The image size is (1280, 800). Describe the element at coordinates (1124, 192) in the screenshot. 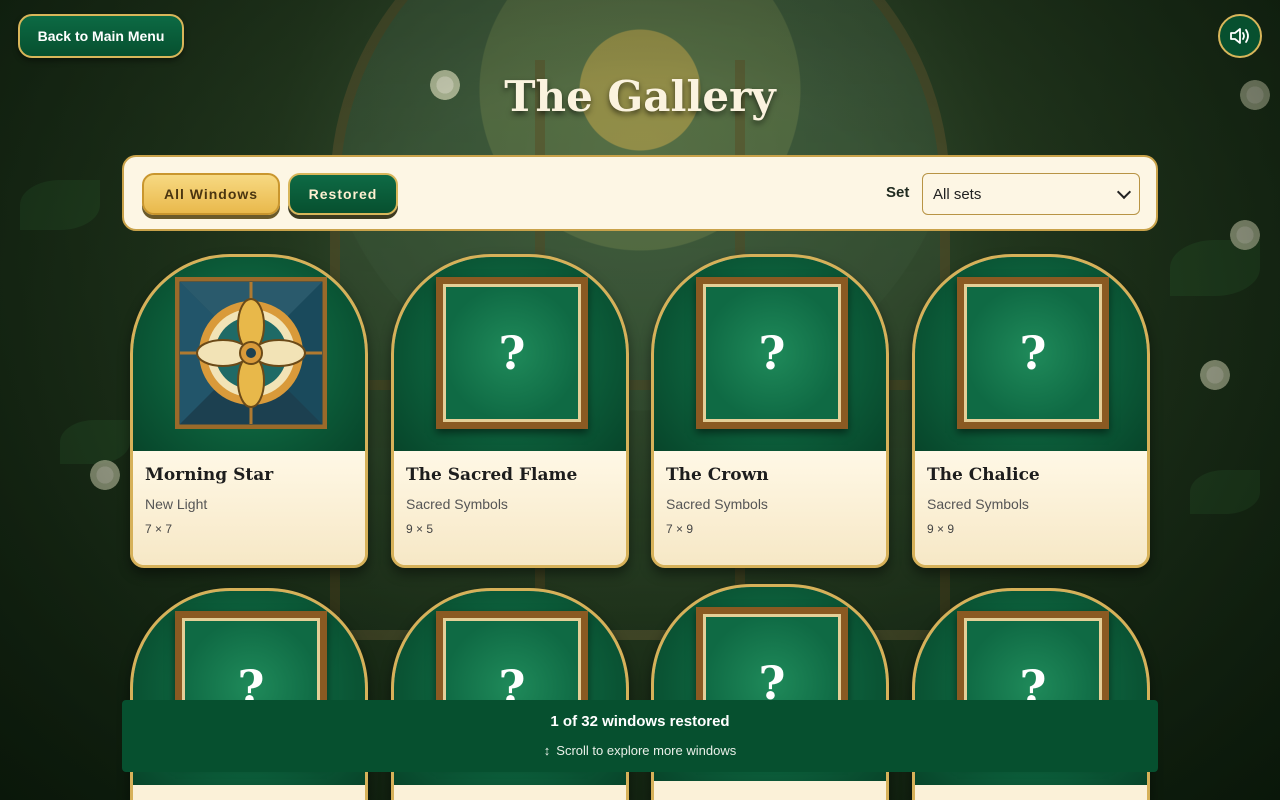

I see `chevron-down-icon` at that location.